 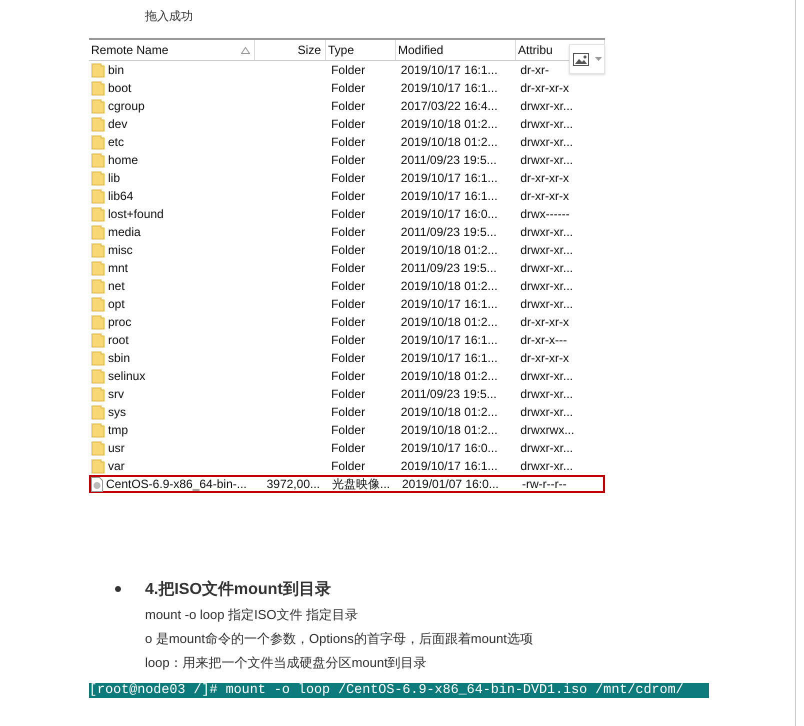 I want to click on column-header: Remote Name, so click(x=172, y=50).